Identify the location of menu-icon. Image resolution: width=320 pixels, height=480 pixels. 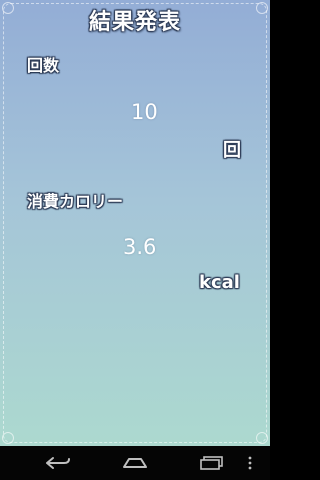
(250, 463).